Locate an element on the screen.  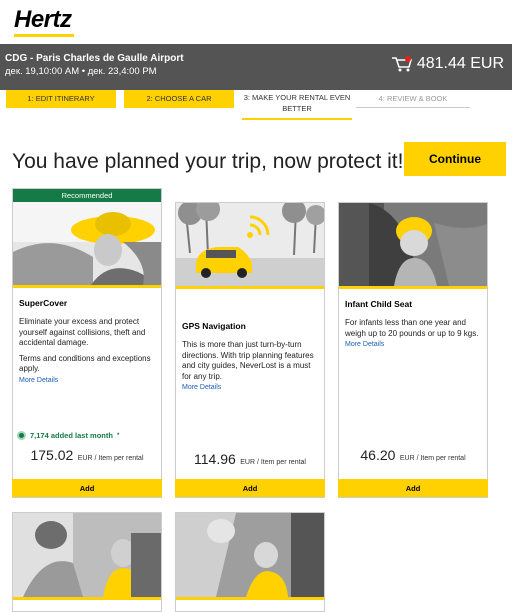
step-edit-itinerary: 1: EDIT ITINERARY is located at coordinates (61, 99).